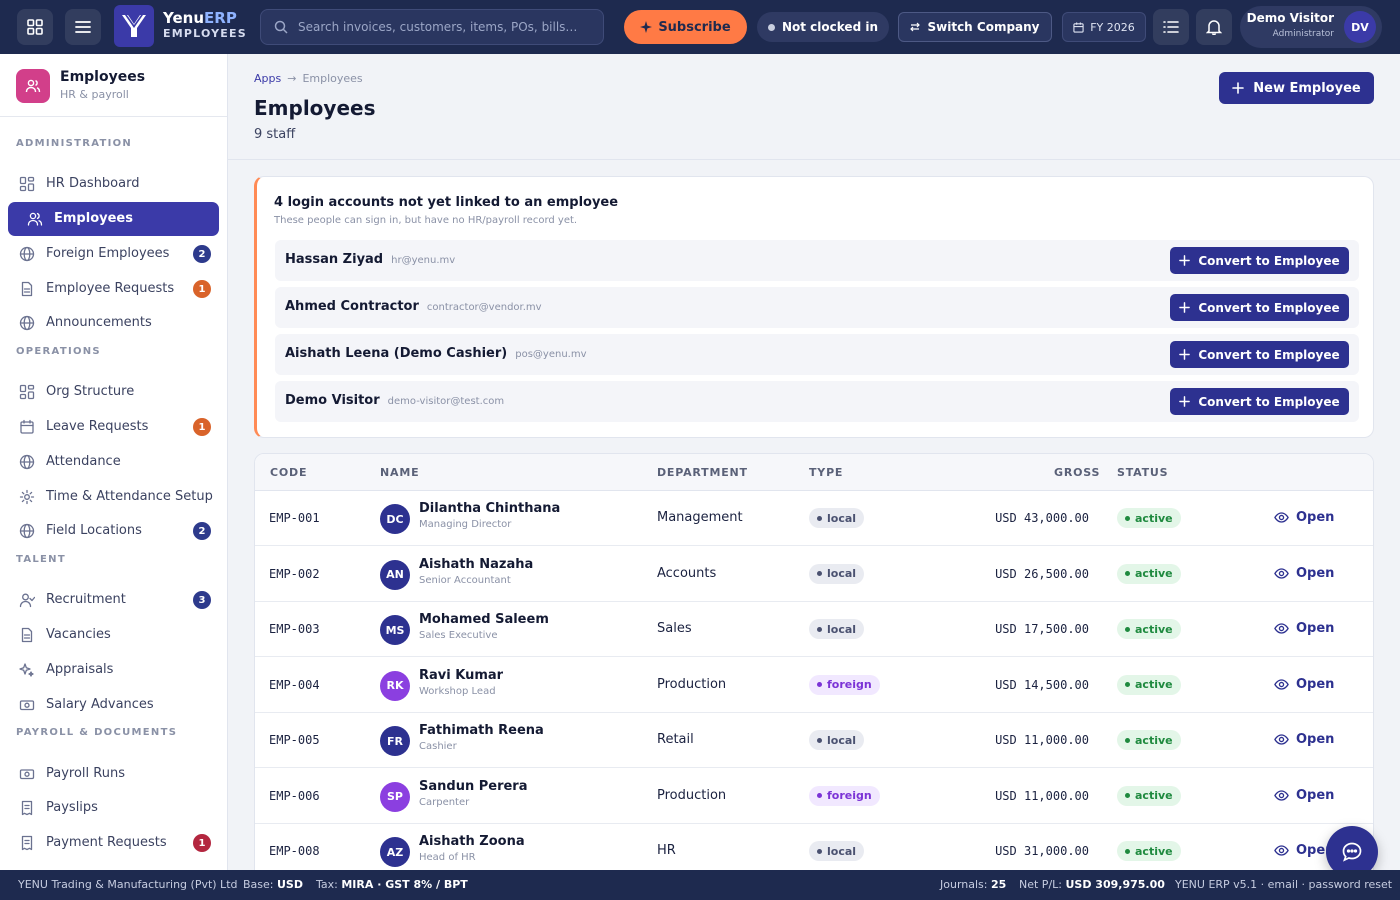 Image resolution: width=1400 pixels, height=900 pixels. Describe the element at coordinates (113, 323) in the screenshot. I see `sidebar-item-announcements: Announcements` at that location.